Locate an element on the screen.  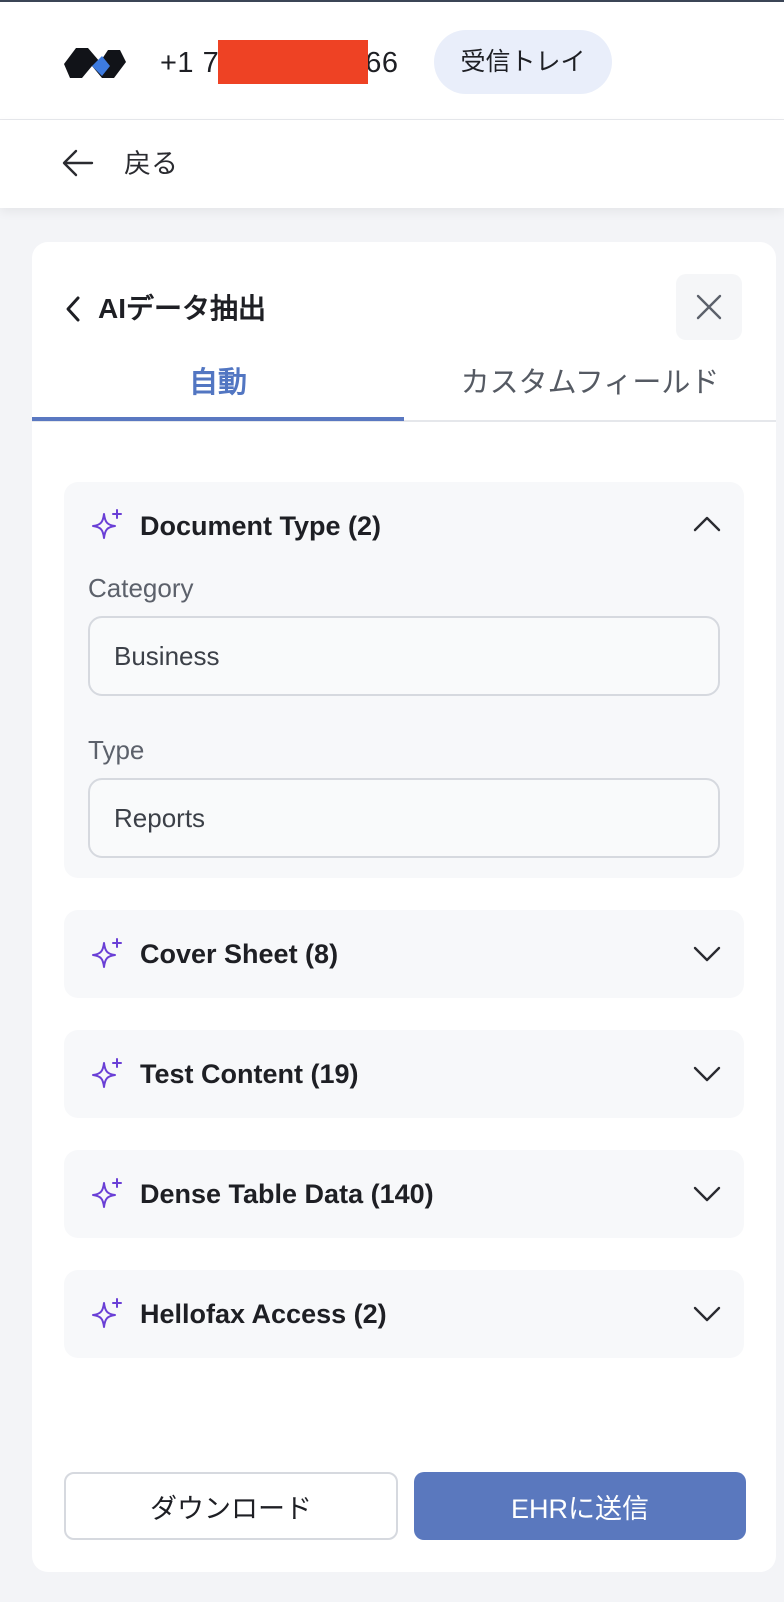
section-title: Document Type (2) is located at coordinates (260, 526).